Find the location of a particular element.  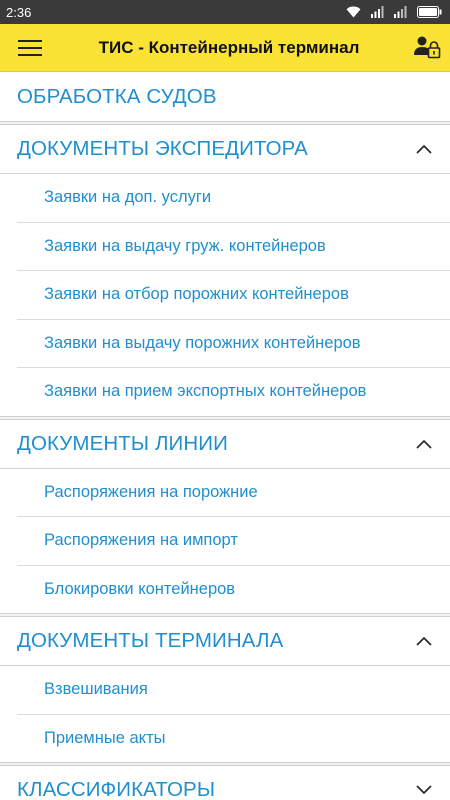

user-lock-icon is located at coordinates (427, 47).